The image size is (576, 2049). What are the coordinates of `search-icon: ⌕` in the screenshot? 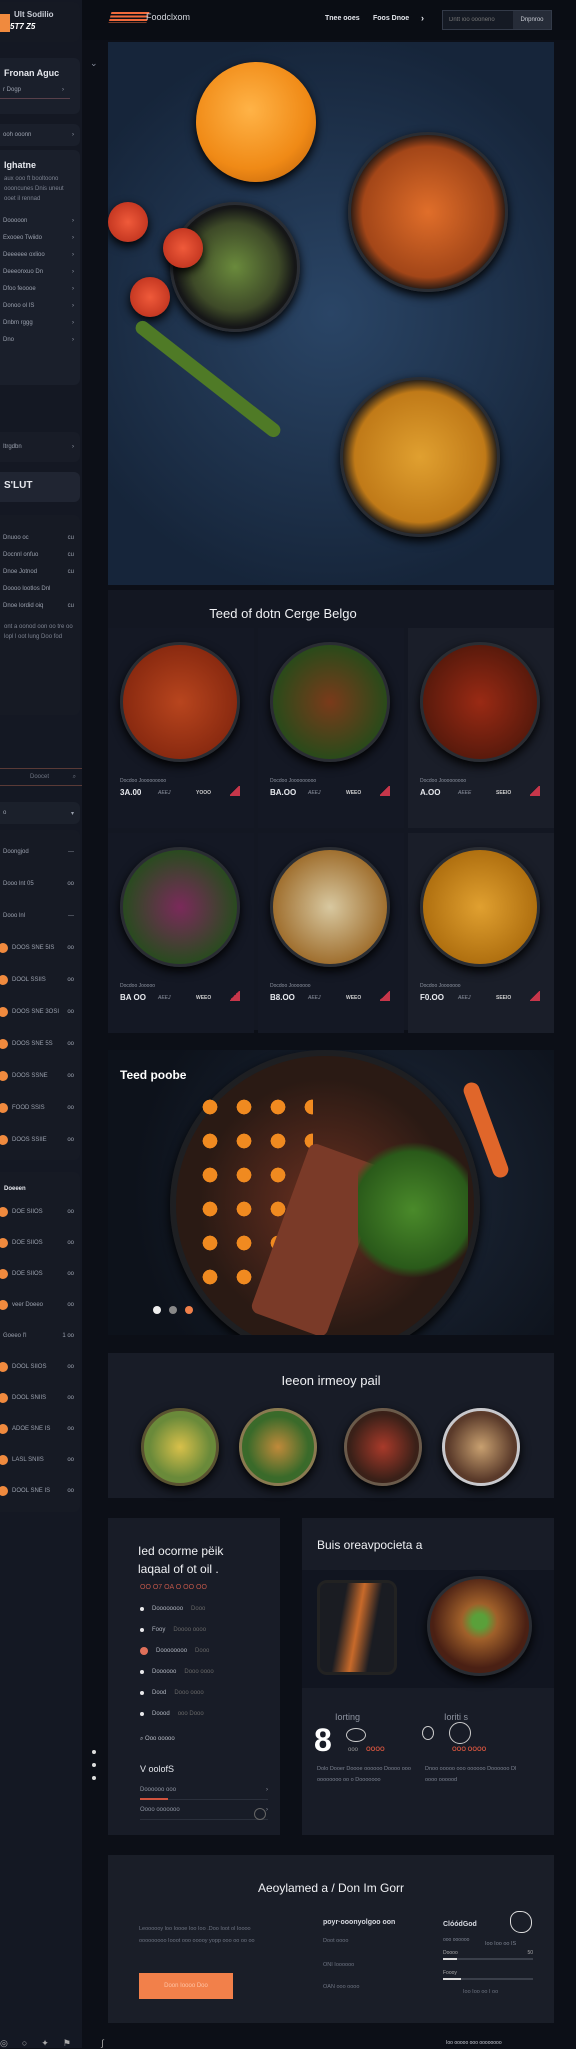 It's located at (74, 777).